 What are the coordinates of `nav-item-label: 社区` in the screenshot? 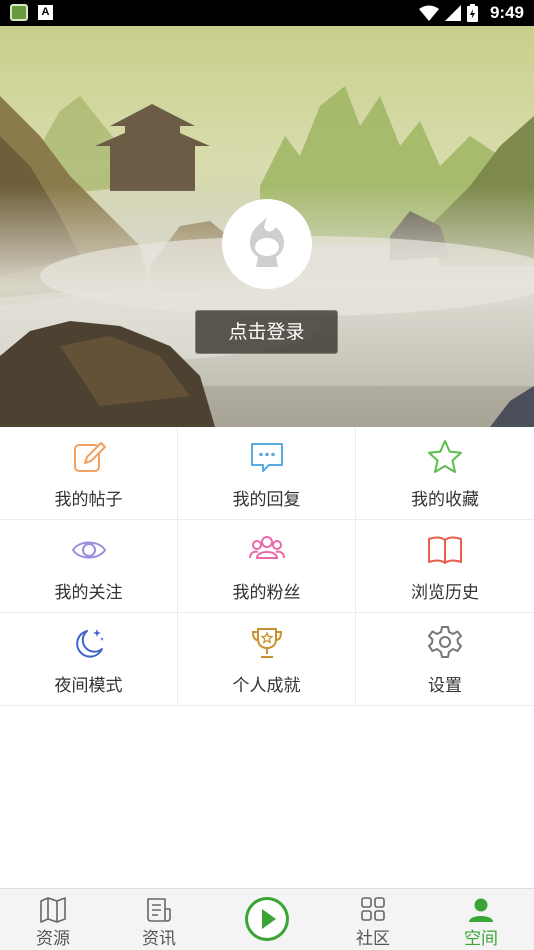 It's located at (373, 939).